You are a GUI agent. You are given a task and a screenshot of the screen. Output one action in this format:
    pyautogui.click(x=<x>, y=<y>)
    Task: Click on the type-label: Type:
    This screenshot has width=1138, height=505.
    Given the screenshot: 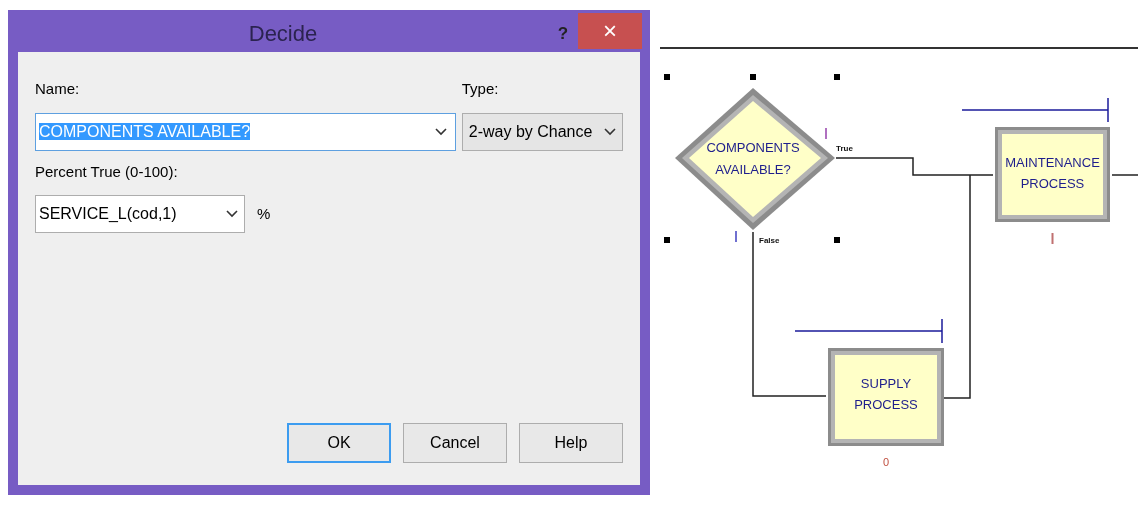 What is the action you would take?
    pyautogui.click(x=480, y=89)
    